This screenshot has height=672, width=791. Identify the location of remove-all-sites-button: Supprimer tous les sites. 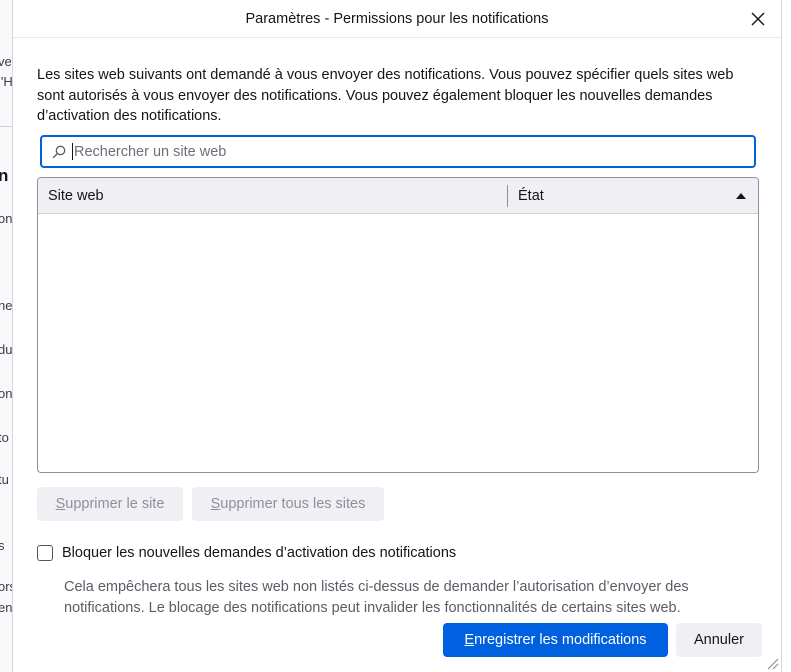
(288, 504).